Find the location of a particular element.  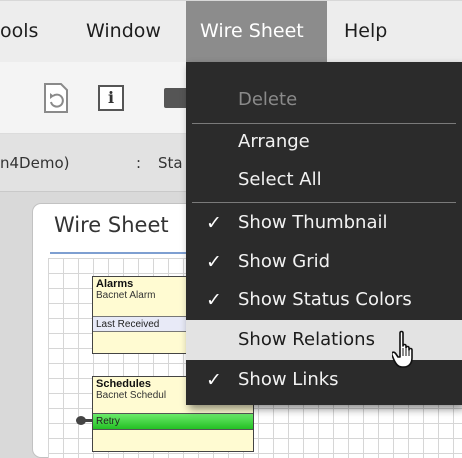

menubar: ools Window Wire Sheet Help is located at coordinates (231, 31).